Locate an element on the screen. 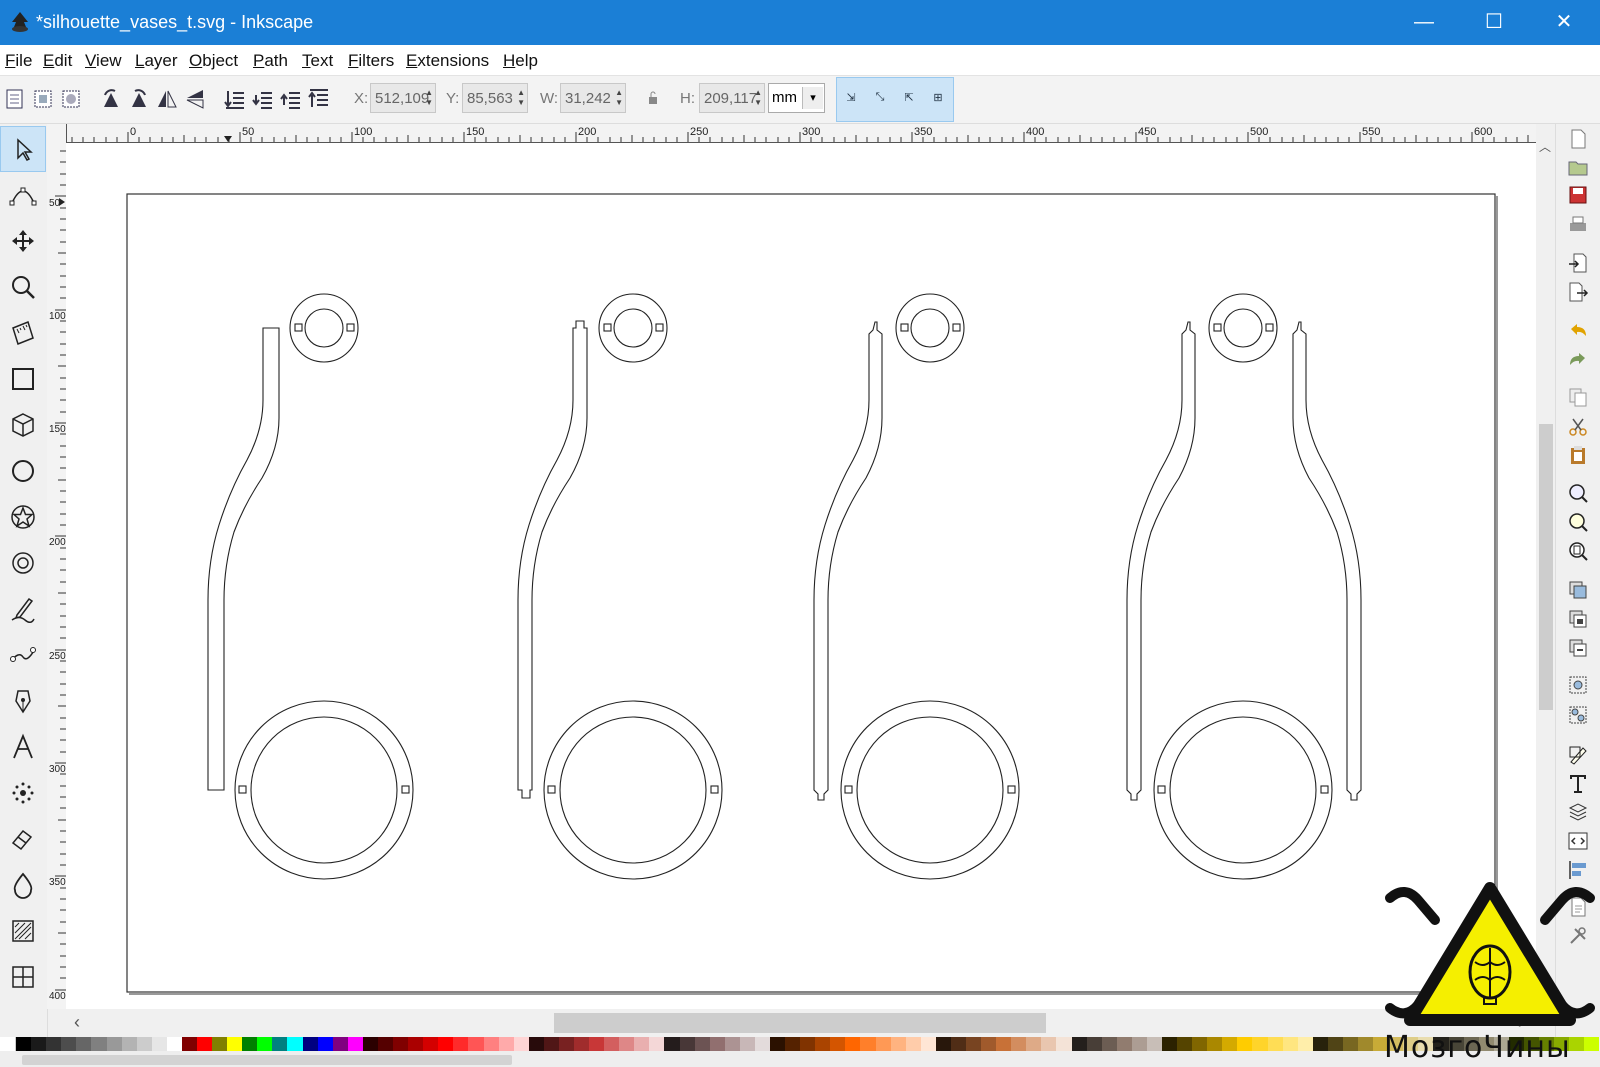  tool-text is located at coordinates (23, 747).